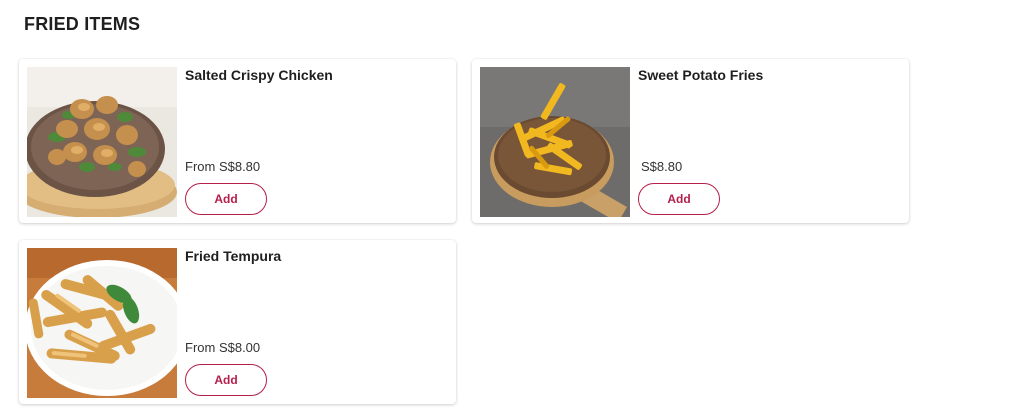  Describe the element at coordinates (102, 142) in the screenshot. I see `salted-crispy-chicken-image` at that location.